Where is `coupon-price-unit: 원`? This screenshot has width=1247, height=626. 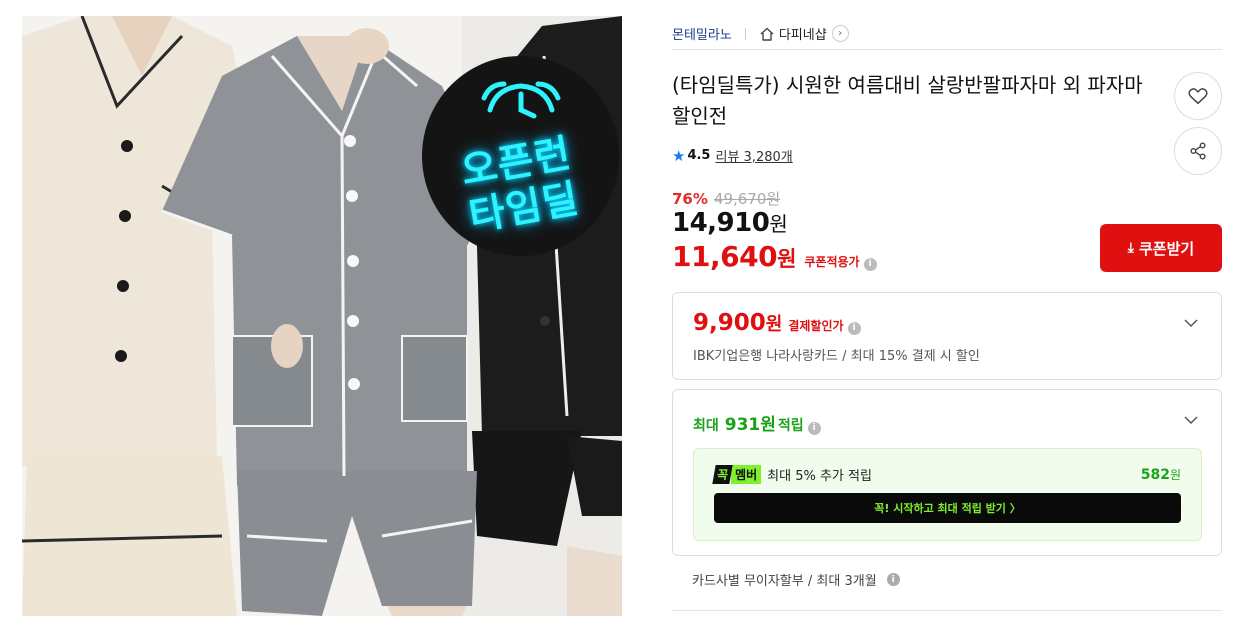 coupon-price-unit: 원 is located at coordinates (787, 259).